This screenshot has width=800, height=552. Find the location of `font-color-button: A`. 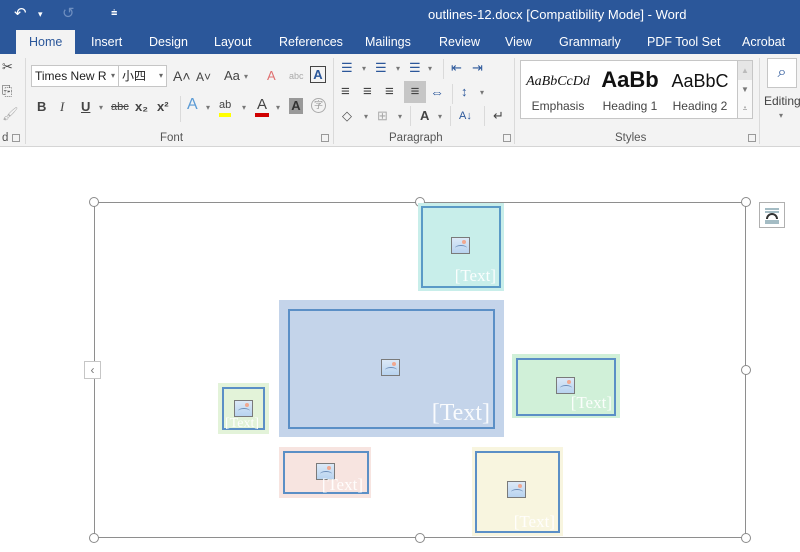

font-color-button: A is located at coordinates (262, 107).